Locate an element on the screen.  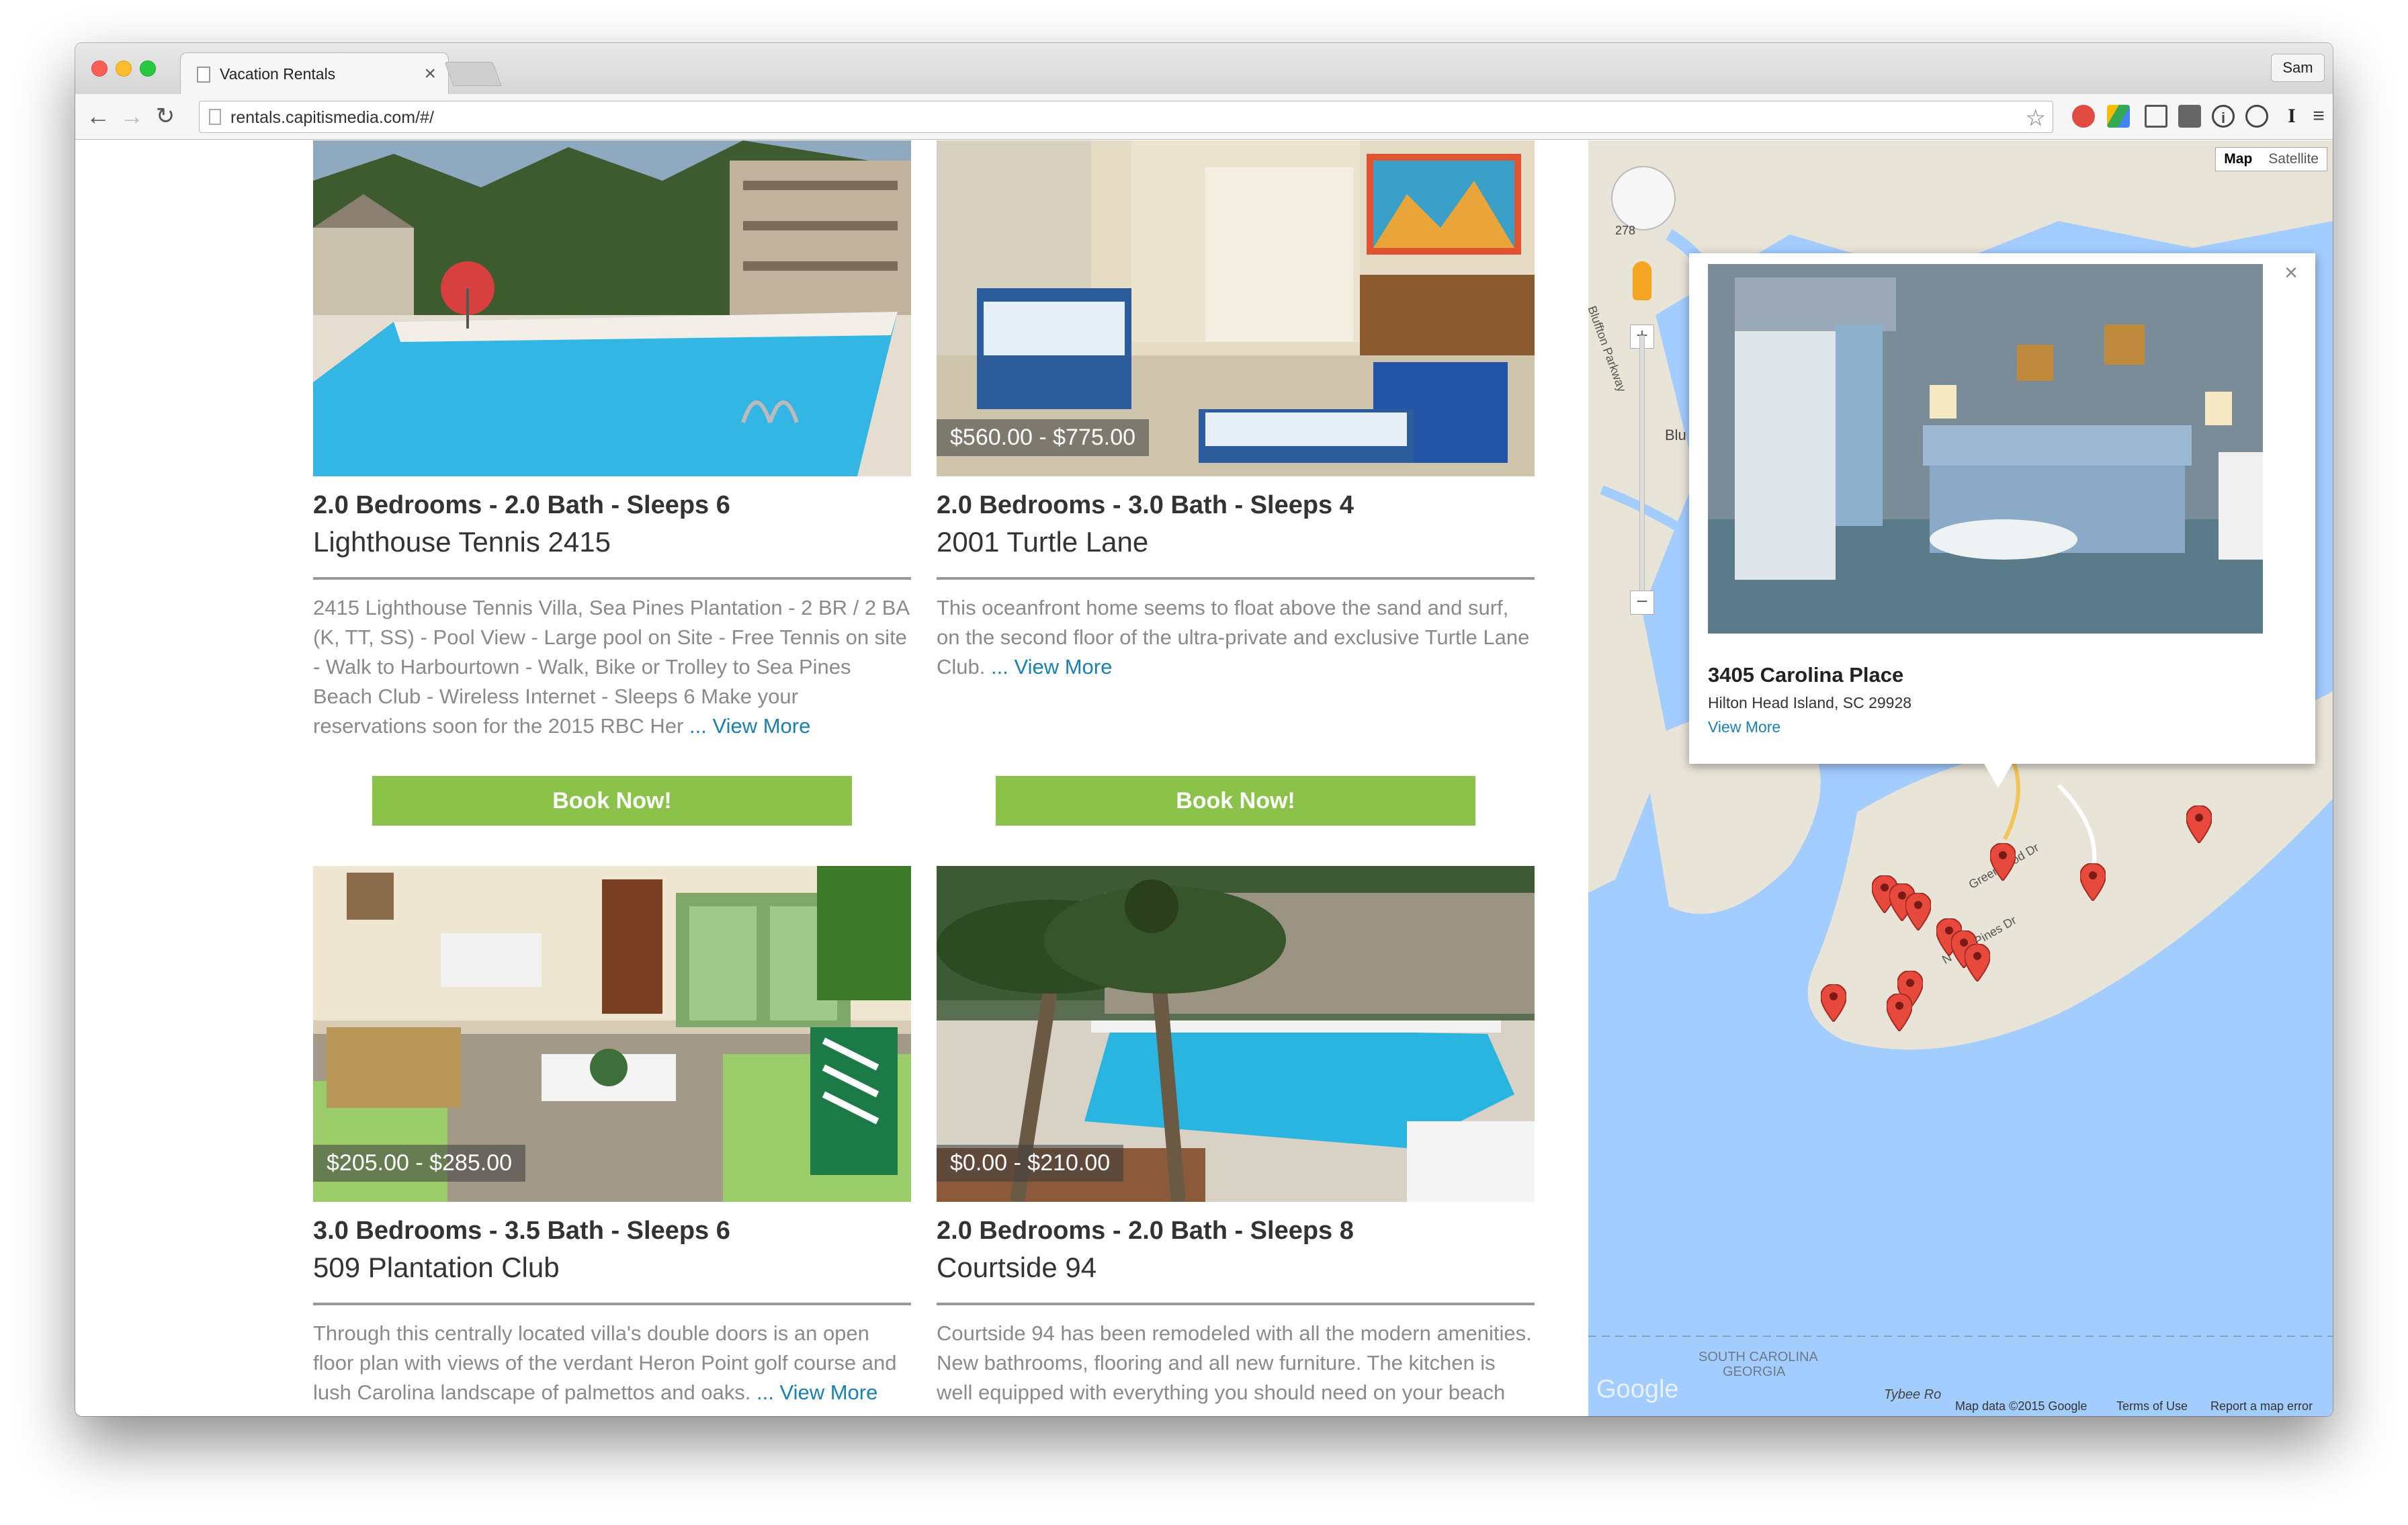
listing-photo: $0.00 - $210.00 is located at coordinates (1236, 1034).